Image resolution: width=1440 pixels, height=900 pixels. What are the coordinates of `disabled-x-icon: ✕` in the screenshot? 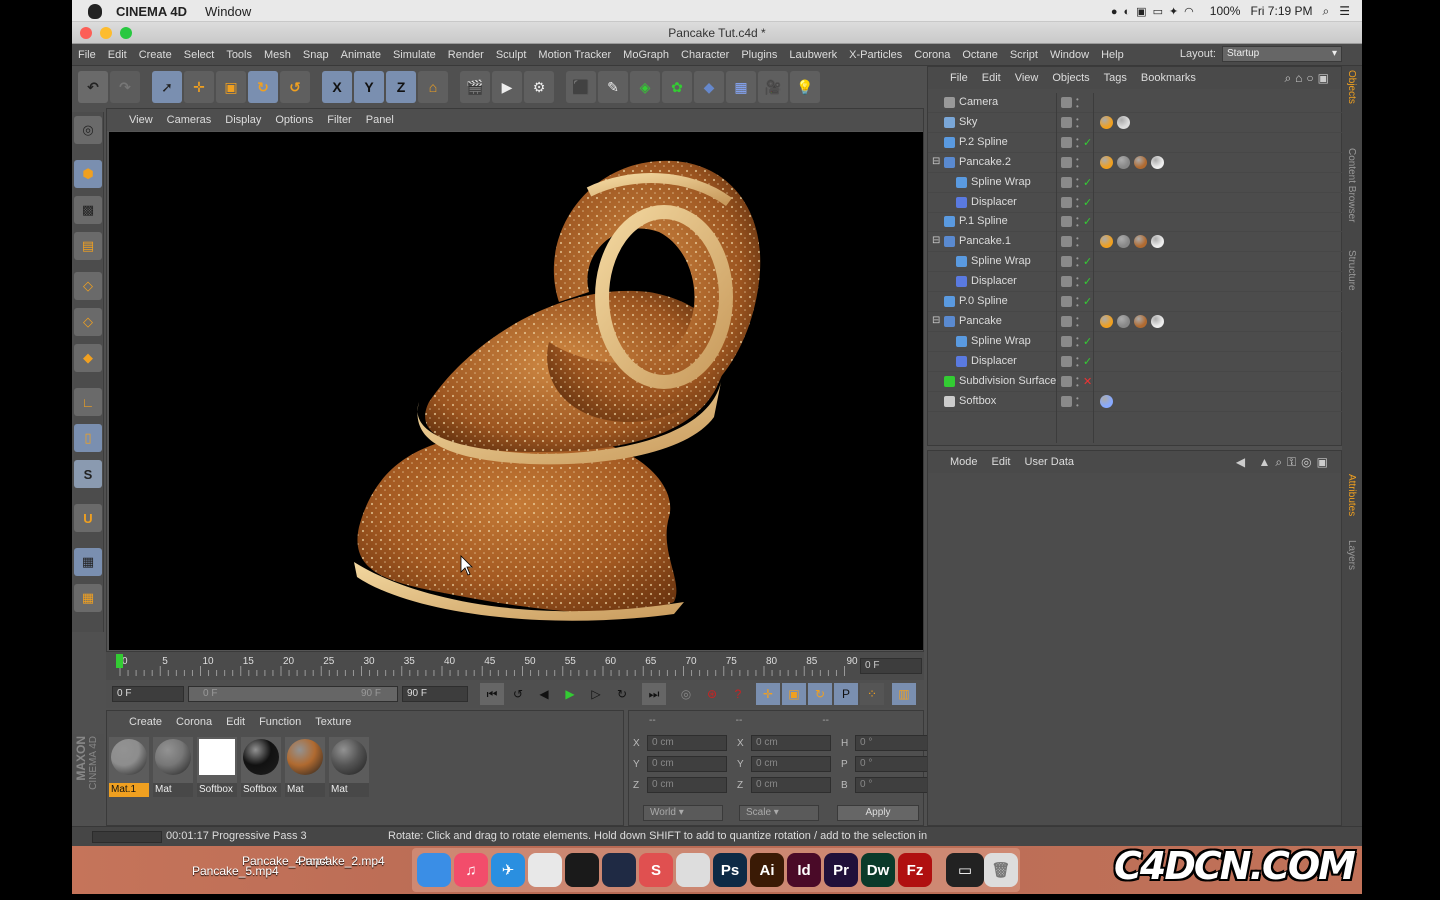 It's located at (1087, 381).